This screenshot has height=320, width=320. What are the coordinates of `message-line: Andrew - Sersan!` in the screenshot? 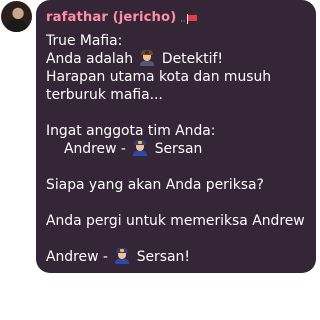 It's located at (118, 256).